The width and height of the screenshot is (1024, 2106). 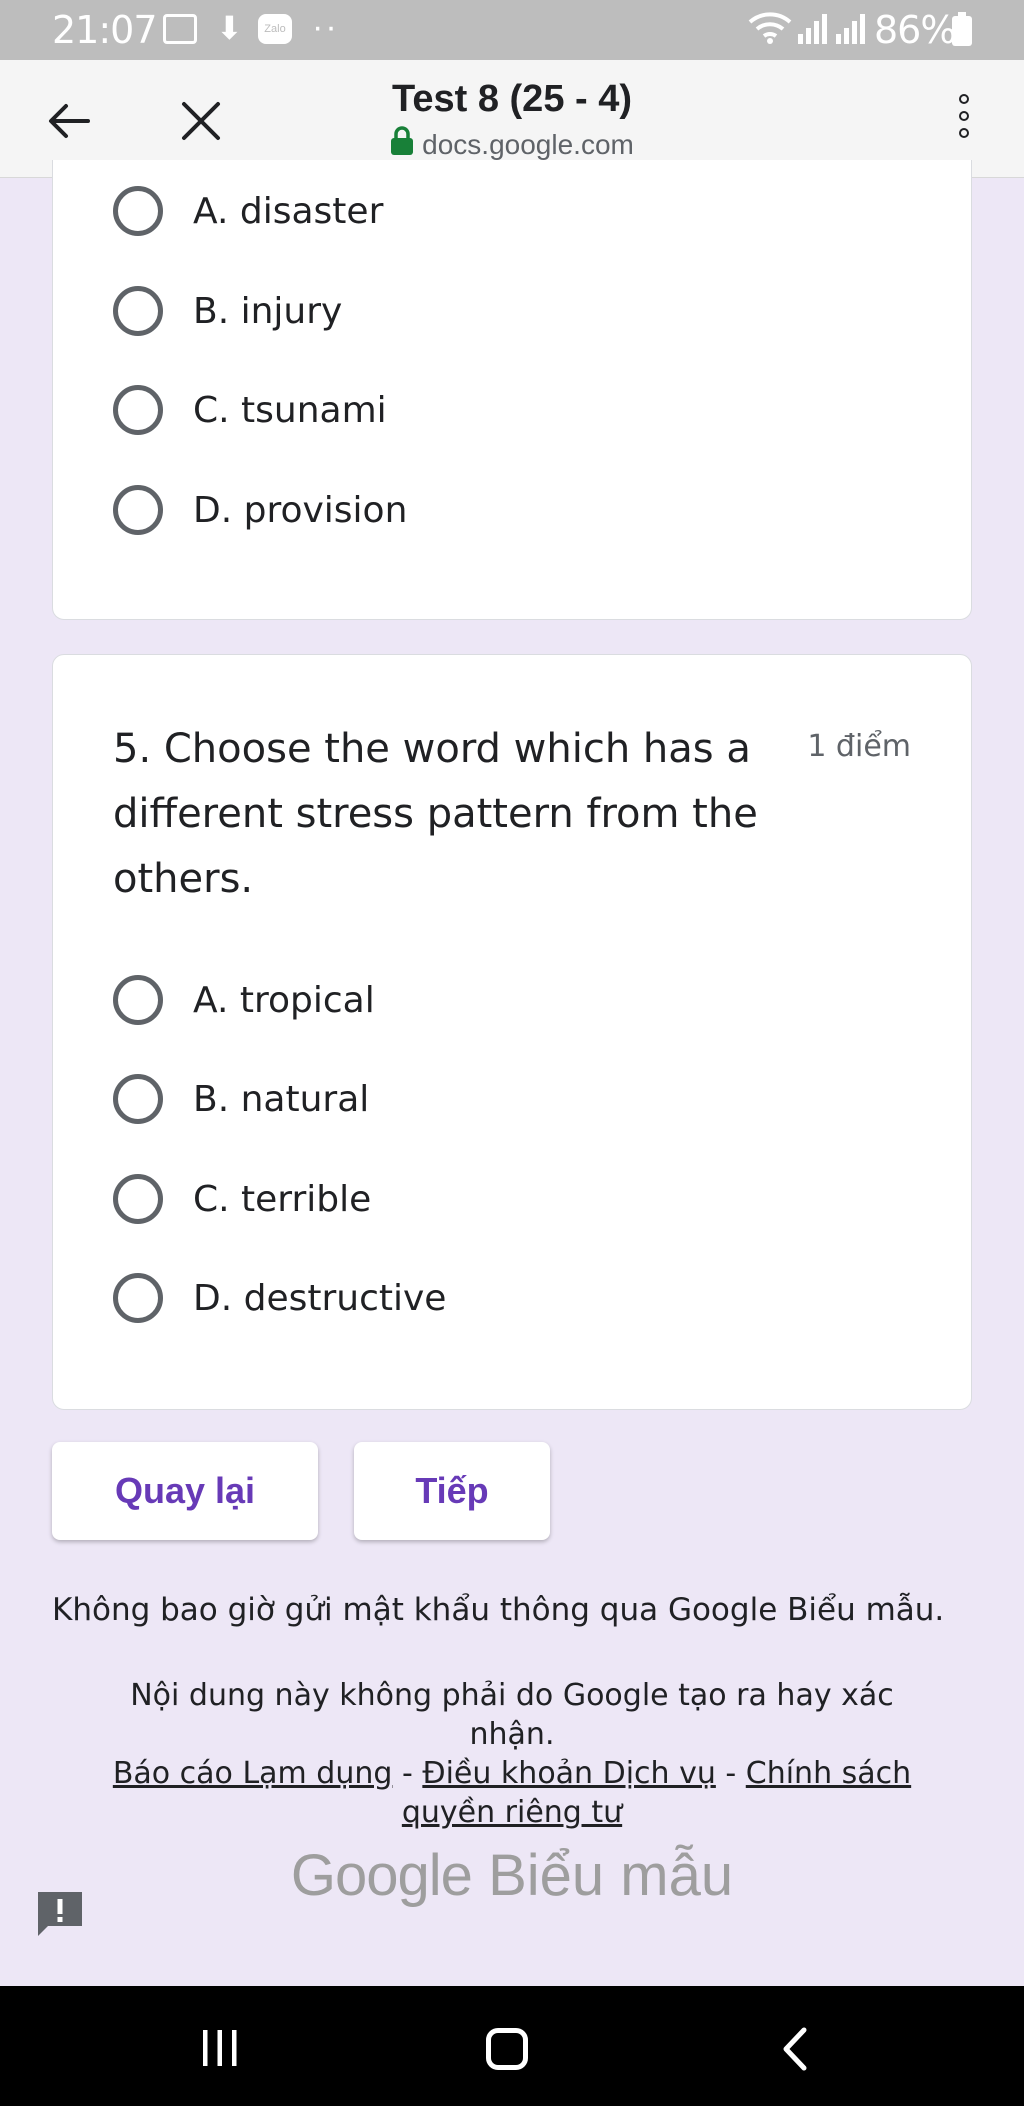 What do you see at coordinates (300, 510) in the screenshot?
I see `option-label: D. provision` at bounding box center [300, 510].